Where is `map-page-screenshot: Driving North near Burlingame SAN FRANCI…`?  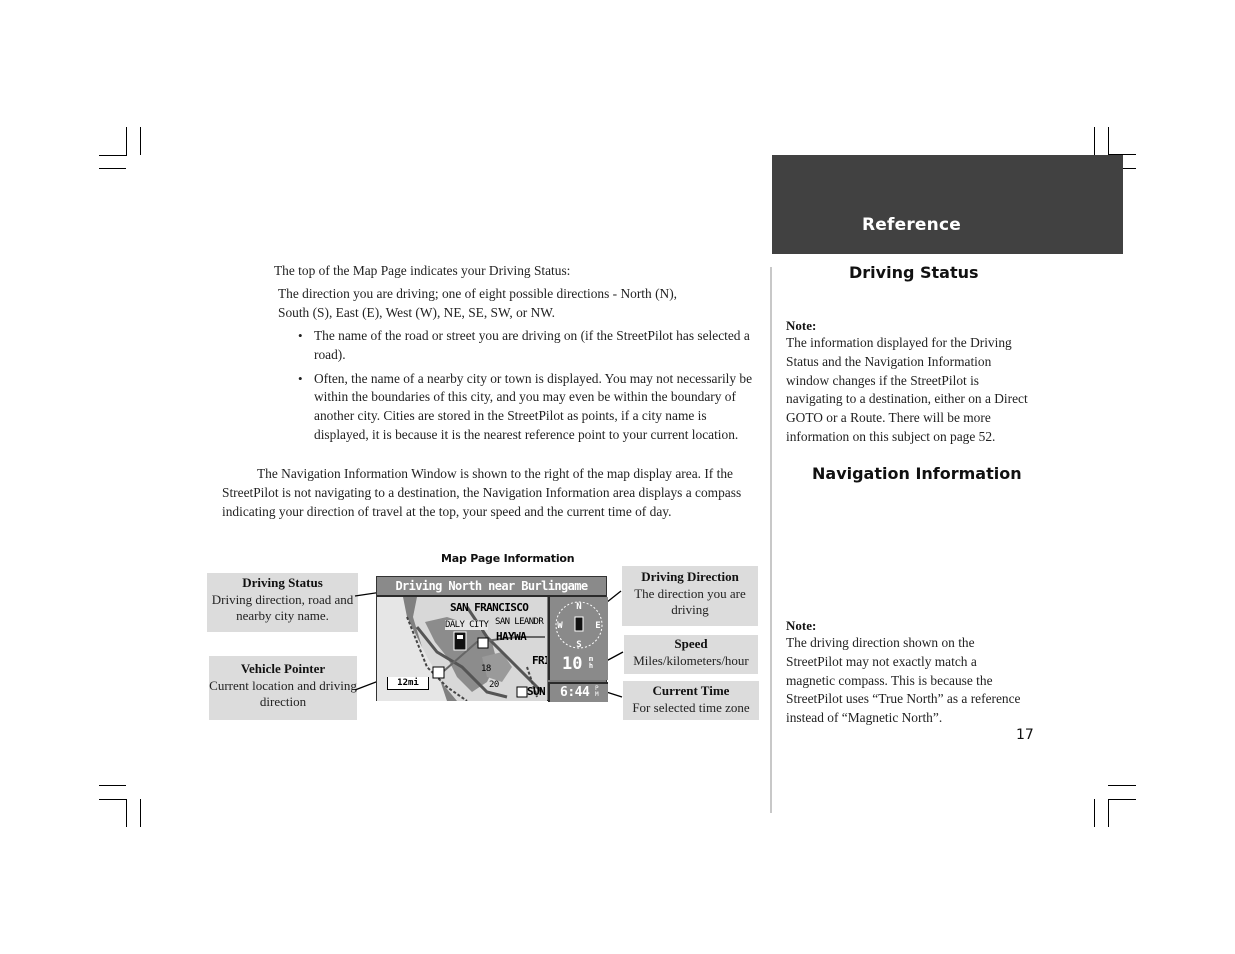 map-page-screenshot: Driving North near Burlingame SAN FRANCI… is located at coordinates (492, 639).